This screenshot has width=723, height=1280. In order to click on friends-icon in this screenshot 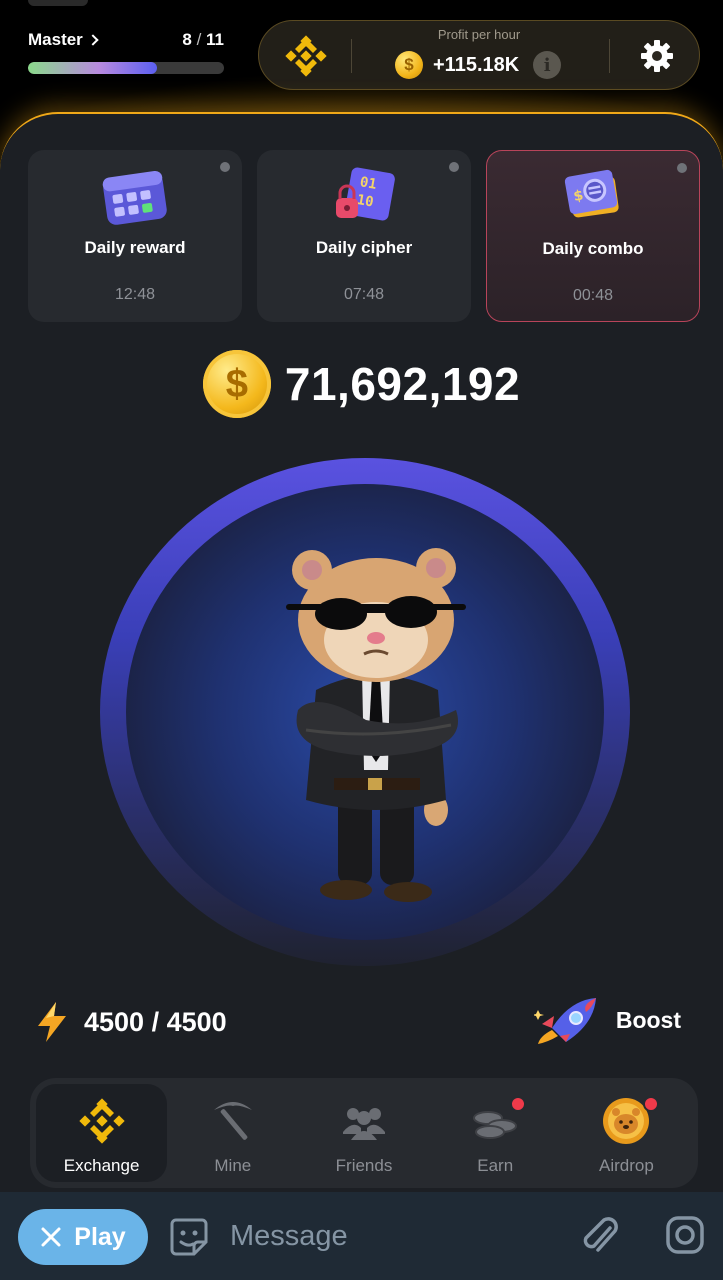, I will do `click(364, 1124)`.